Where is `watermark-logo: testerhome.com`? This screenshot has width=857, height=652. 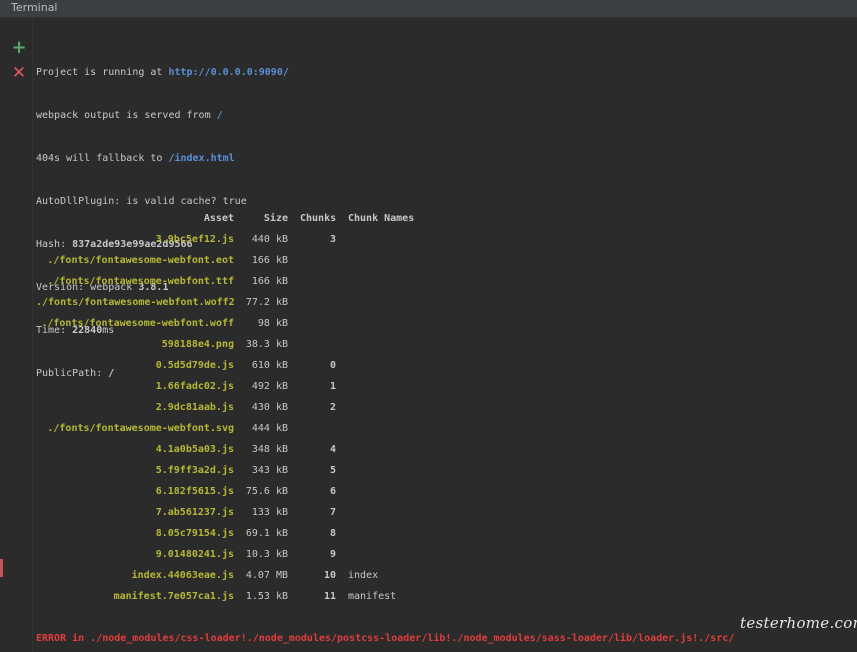
watermark-logo: testerhome.com is located at coordinates (798, 623).